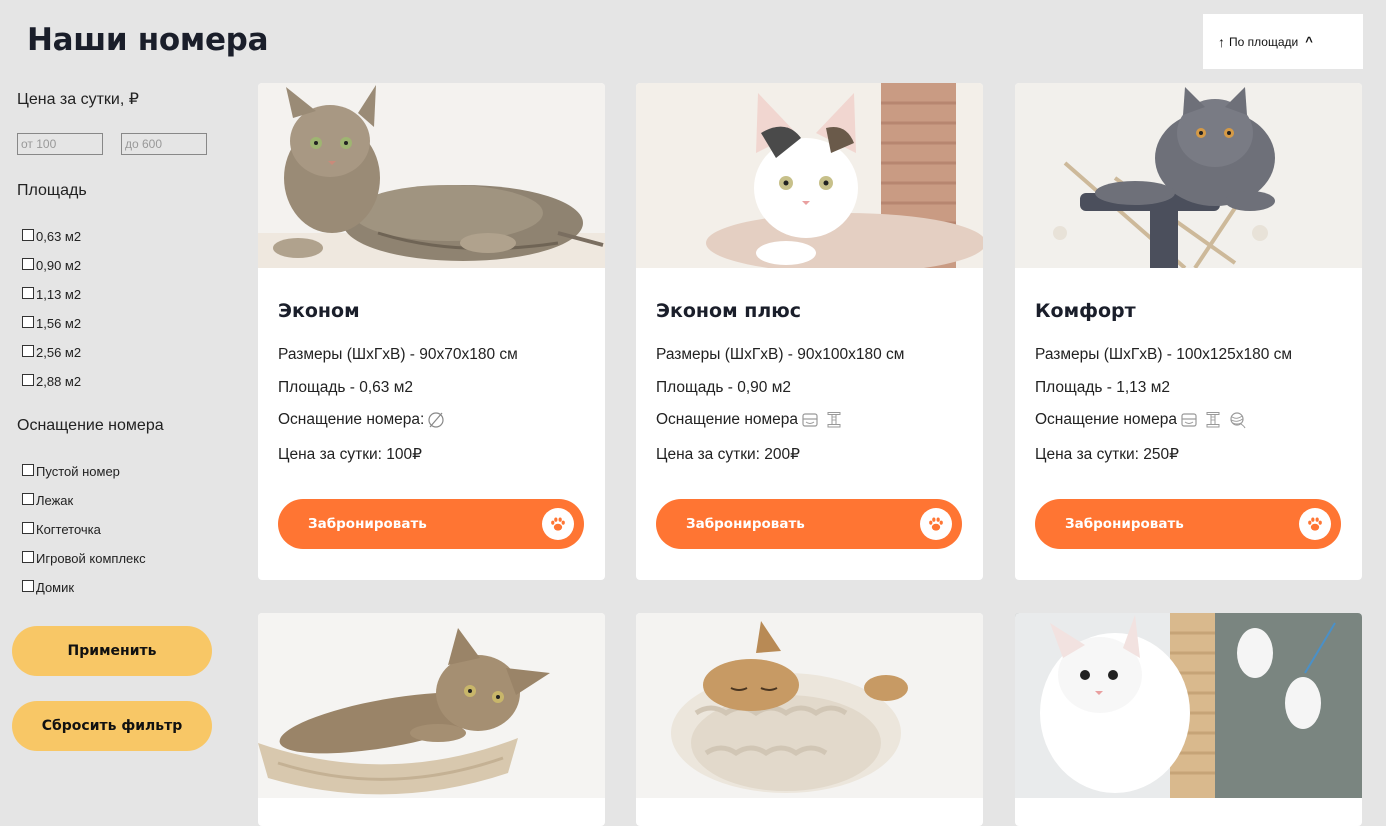  Describe the element at coordinates (91, 558) in the screenshot. I see `equipment-option-label: Игровой комплекс` at that location.